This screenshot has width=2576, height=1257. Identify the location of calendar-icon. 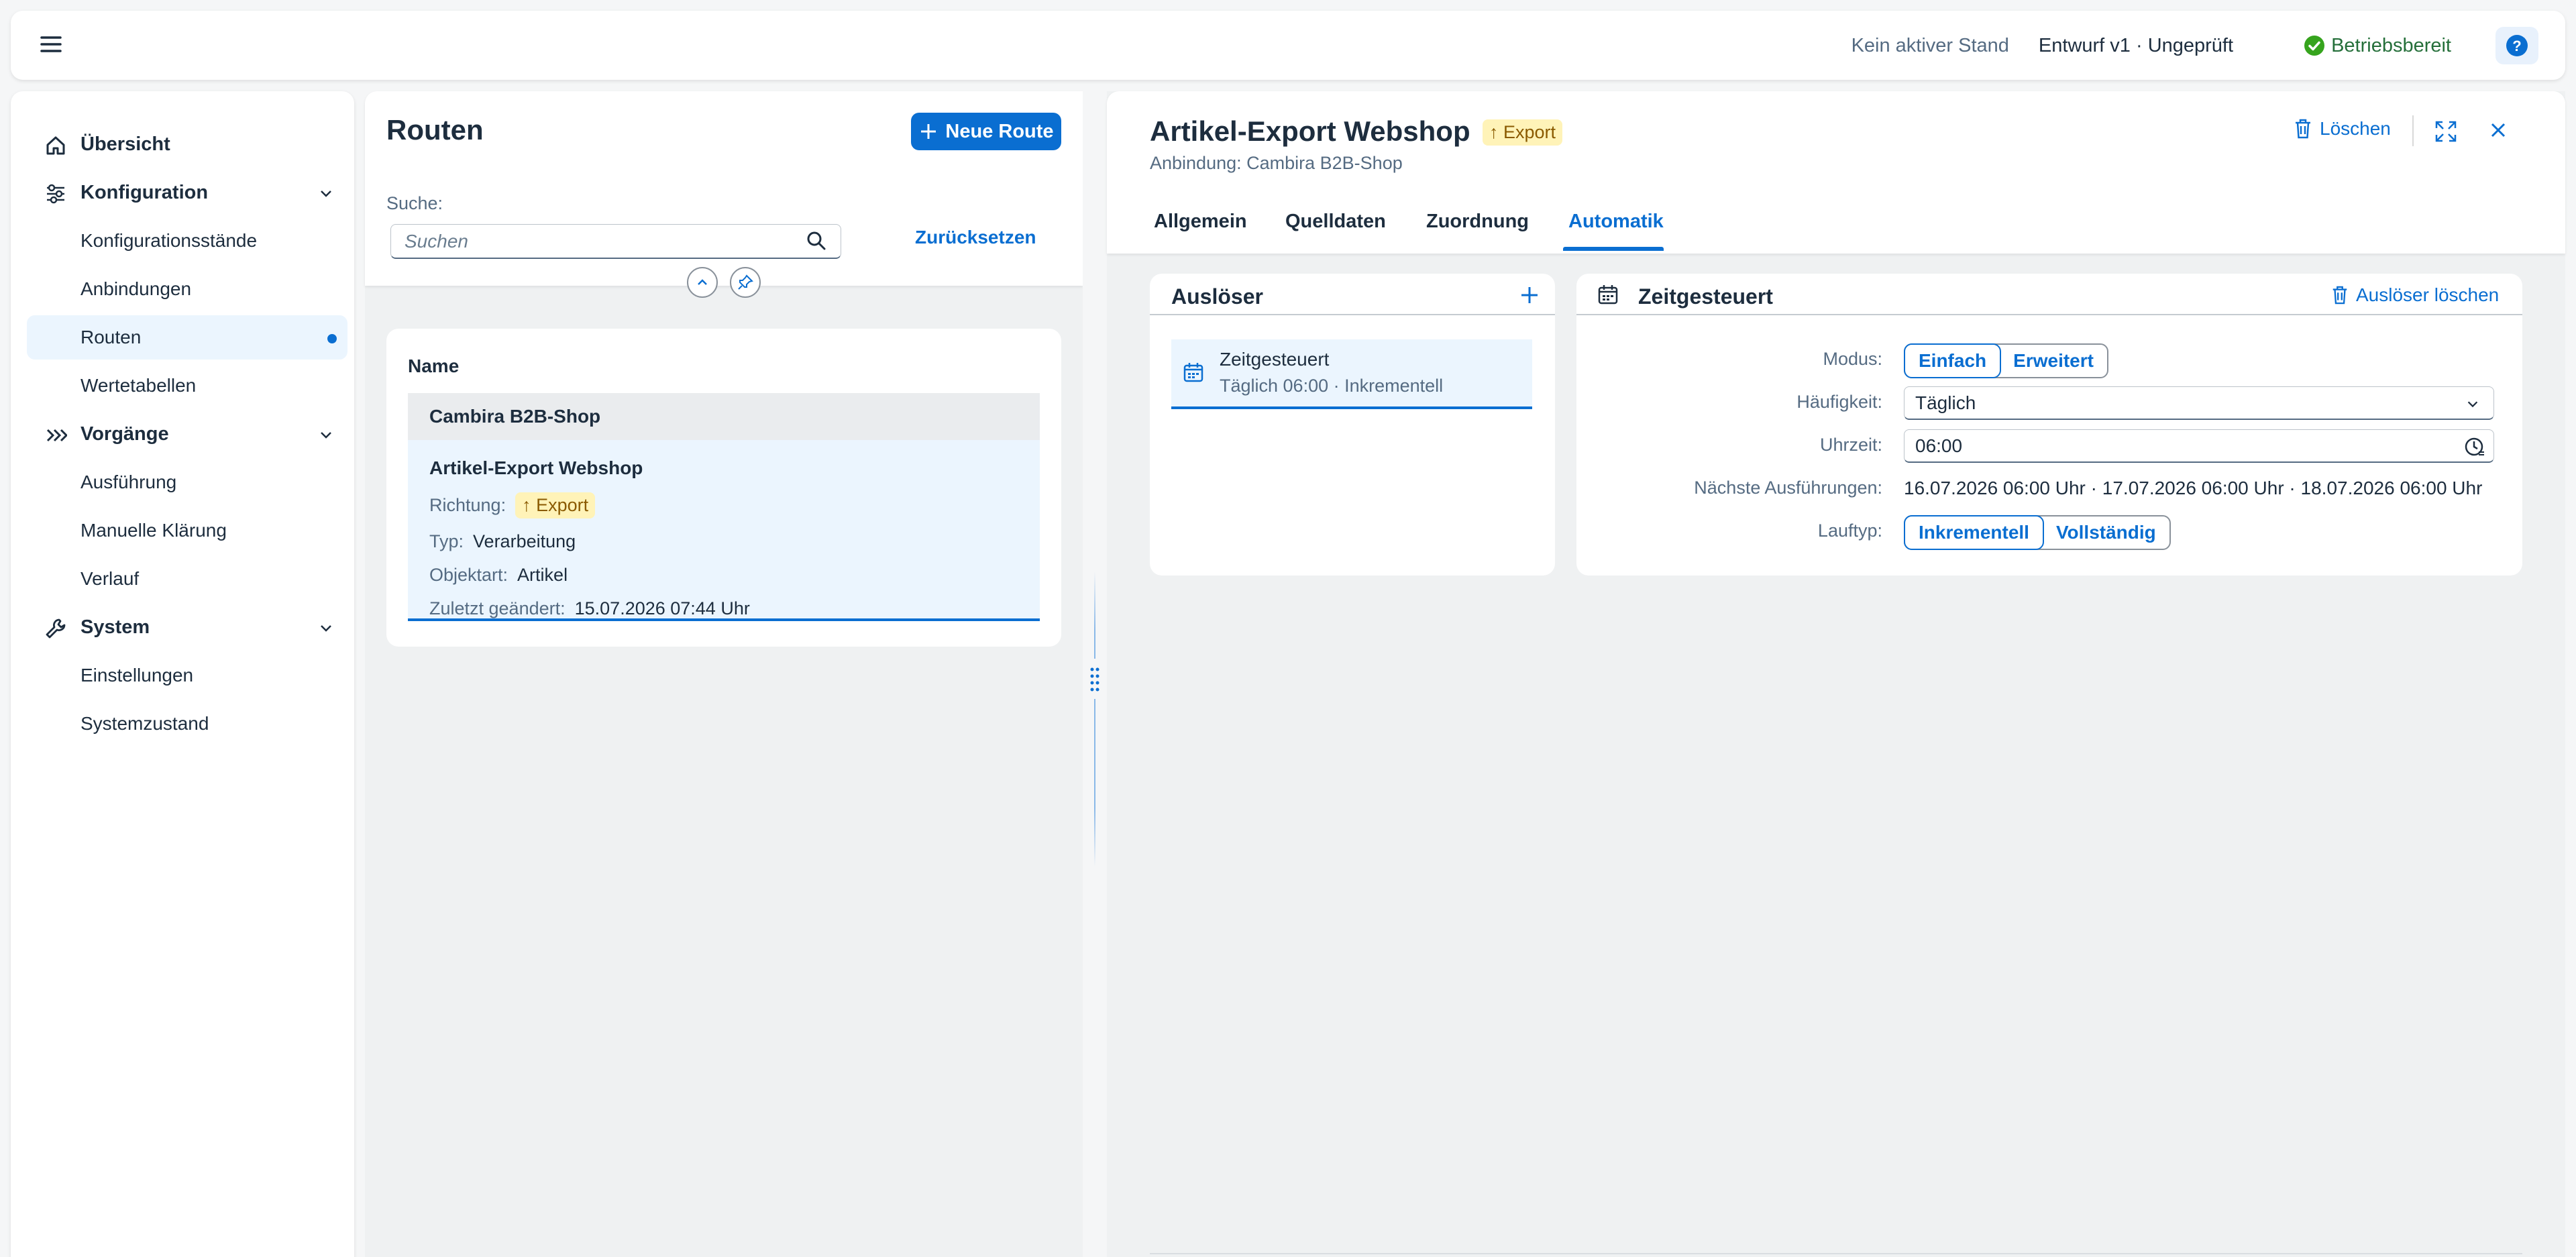
(1193, 372).